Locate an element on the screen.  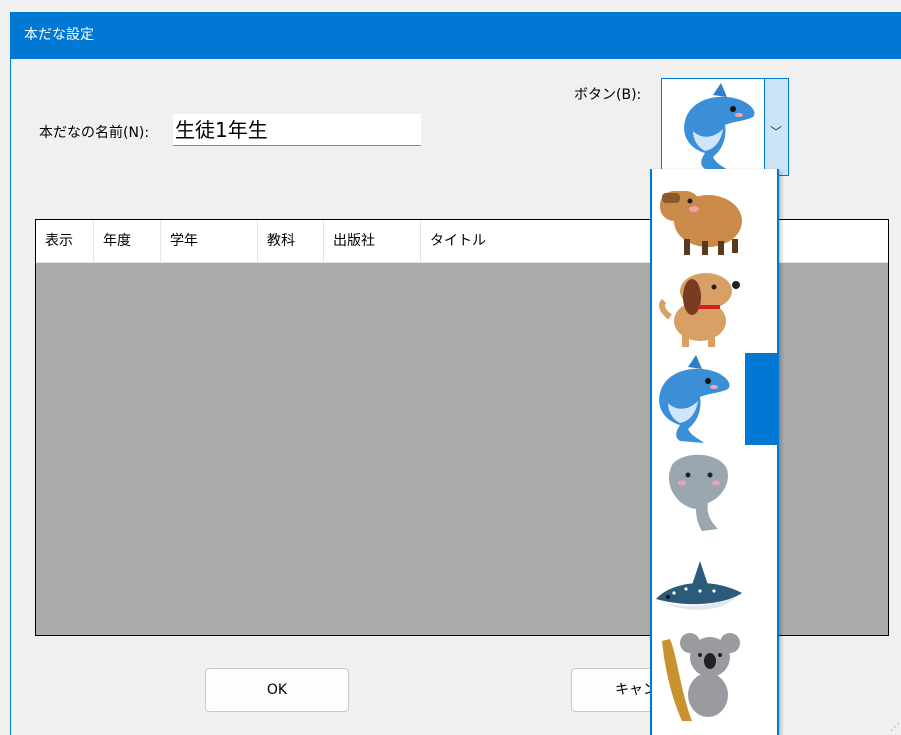
selected-item-highlight is located at coordinates (761, 399).